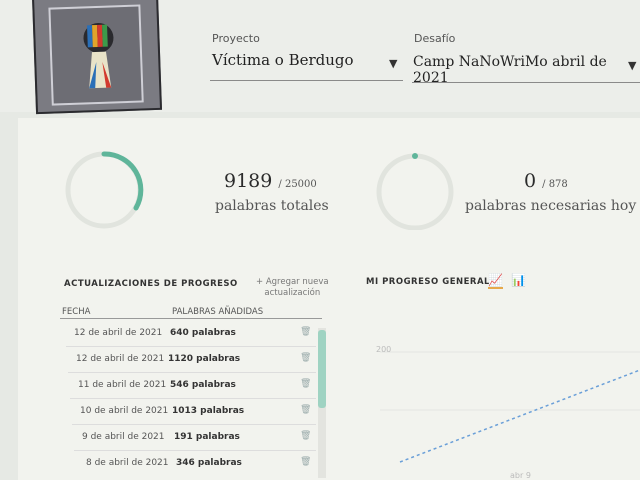 This screenshot has height=480, width=640. I want to click on add-update-link-line1: + Agregar nueva, so click(292, 282).